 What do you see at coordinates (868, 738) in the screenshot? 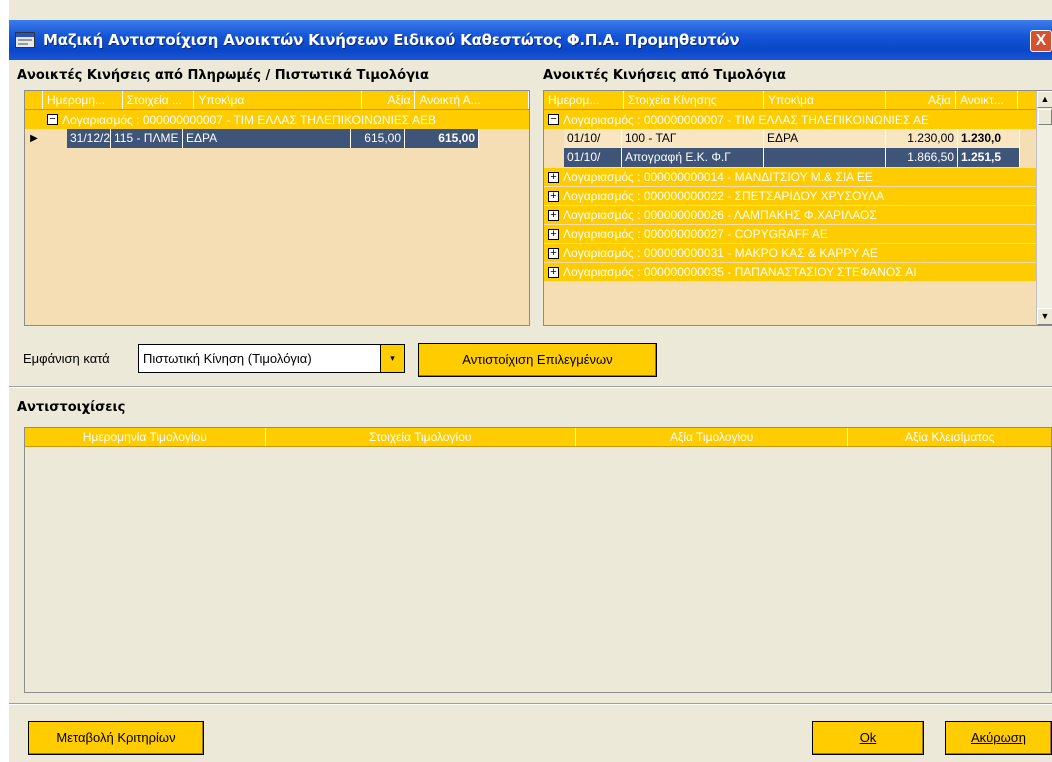
I see `ok-button: Ok` at bounding box center [868, 738].